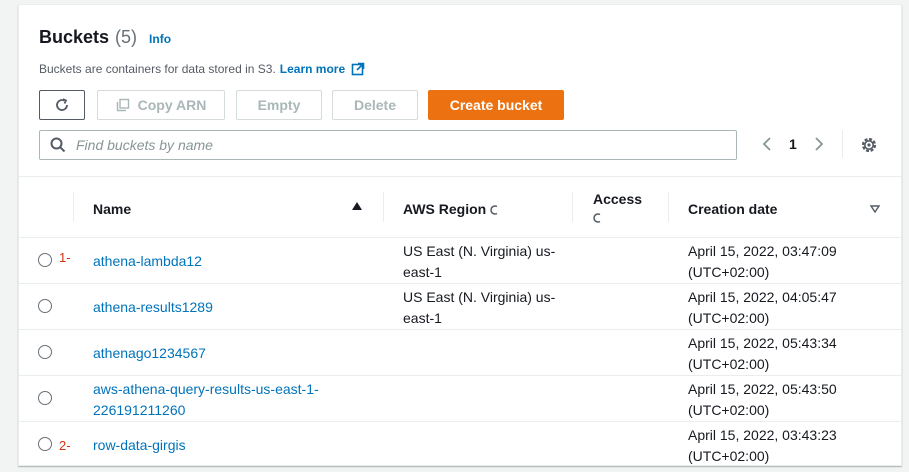  What do you see at coordinates (147, 261) in the screenshot?
I see `bucket-name-link: athena-lambda12` at bounding box center [147, 261].